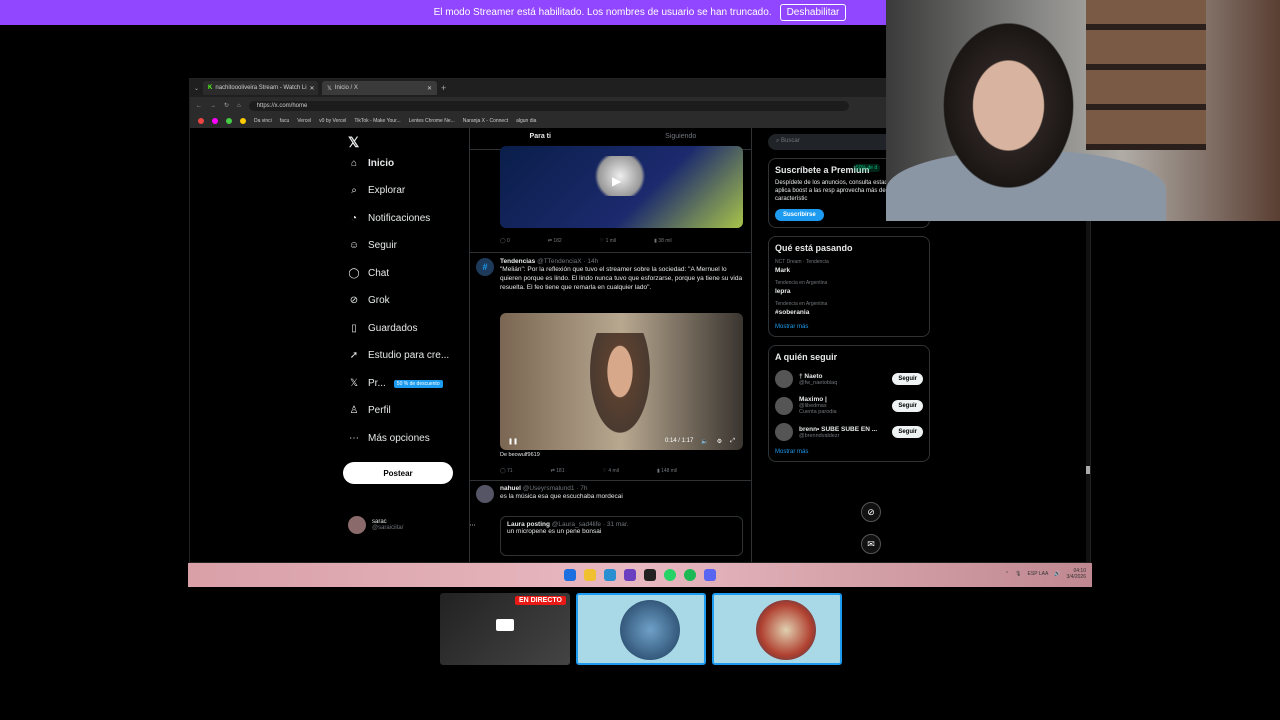 The height and width of the screenshot is (720, 1280). I want to click on tweet-author: Tendencias @TTendenciaX · 14h, so click(622, 261).